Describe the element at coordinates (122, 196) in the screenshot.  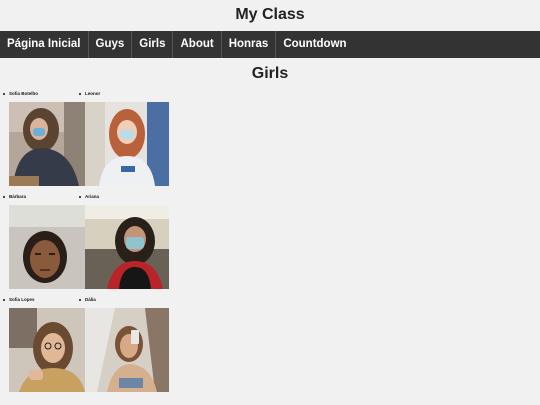
I see `student-name-item: Ariana` at that location.